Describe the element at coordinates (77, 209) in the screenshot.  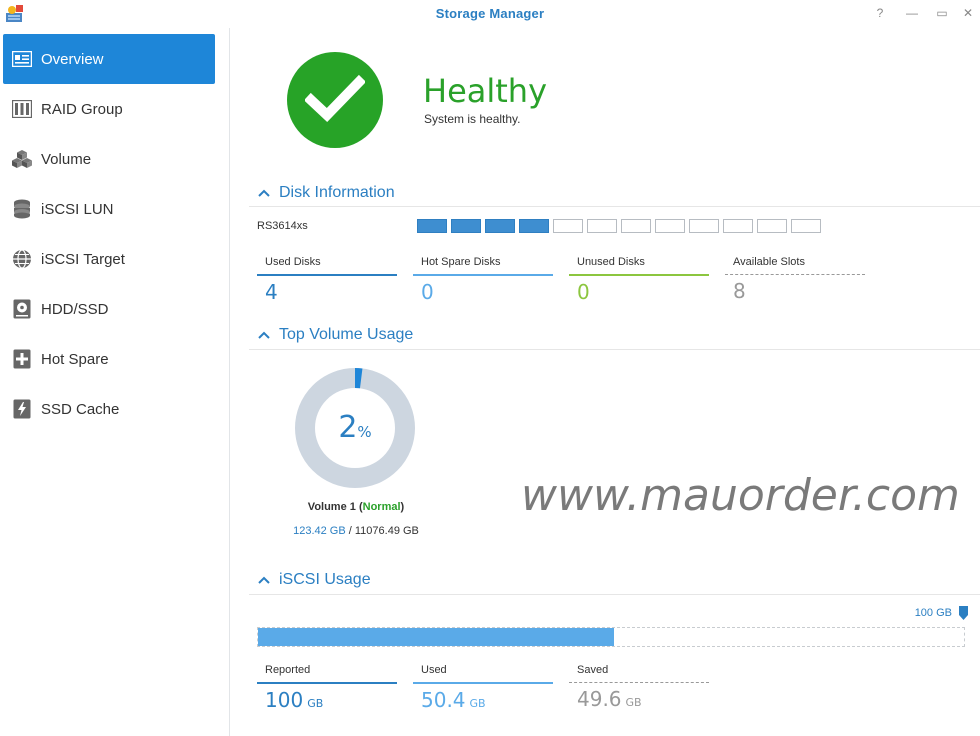
I see `sidebar-item-label: iSCSI LUN` at that location.